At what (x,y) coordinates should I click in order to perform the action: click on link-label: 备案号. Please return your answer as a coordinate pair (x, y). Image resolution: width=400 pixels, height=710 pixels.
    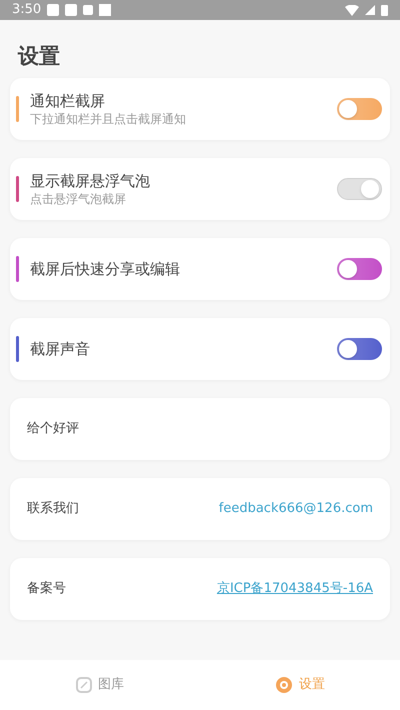
    Looking at the image, I should click on (46, 589).